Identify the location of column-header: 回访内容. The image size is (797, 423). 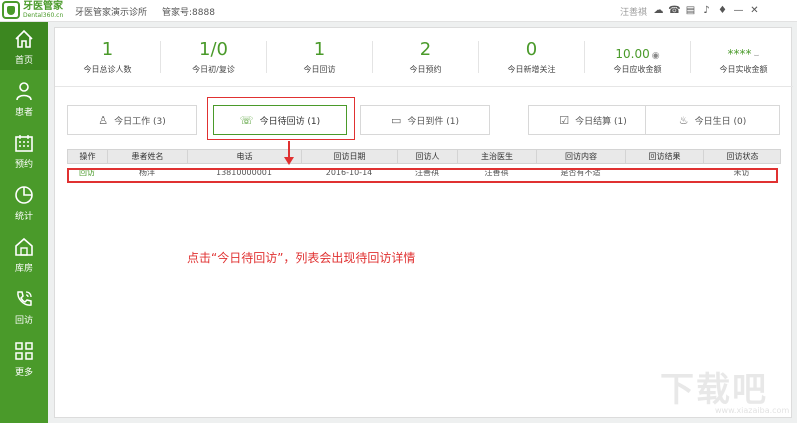
(581, 157).